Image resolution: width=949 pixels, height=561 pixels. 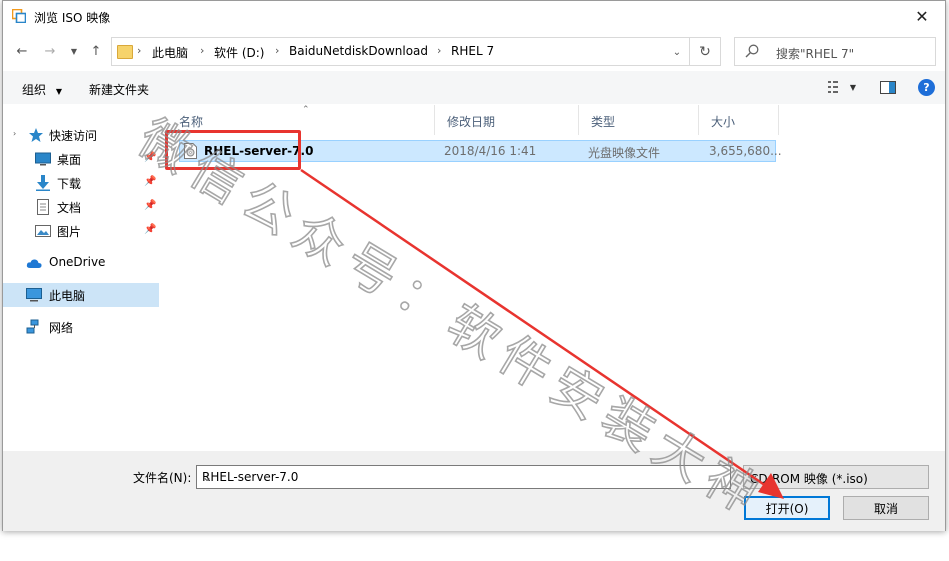 I want to click on desktop-icon, so click(x=43, y=159).